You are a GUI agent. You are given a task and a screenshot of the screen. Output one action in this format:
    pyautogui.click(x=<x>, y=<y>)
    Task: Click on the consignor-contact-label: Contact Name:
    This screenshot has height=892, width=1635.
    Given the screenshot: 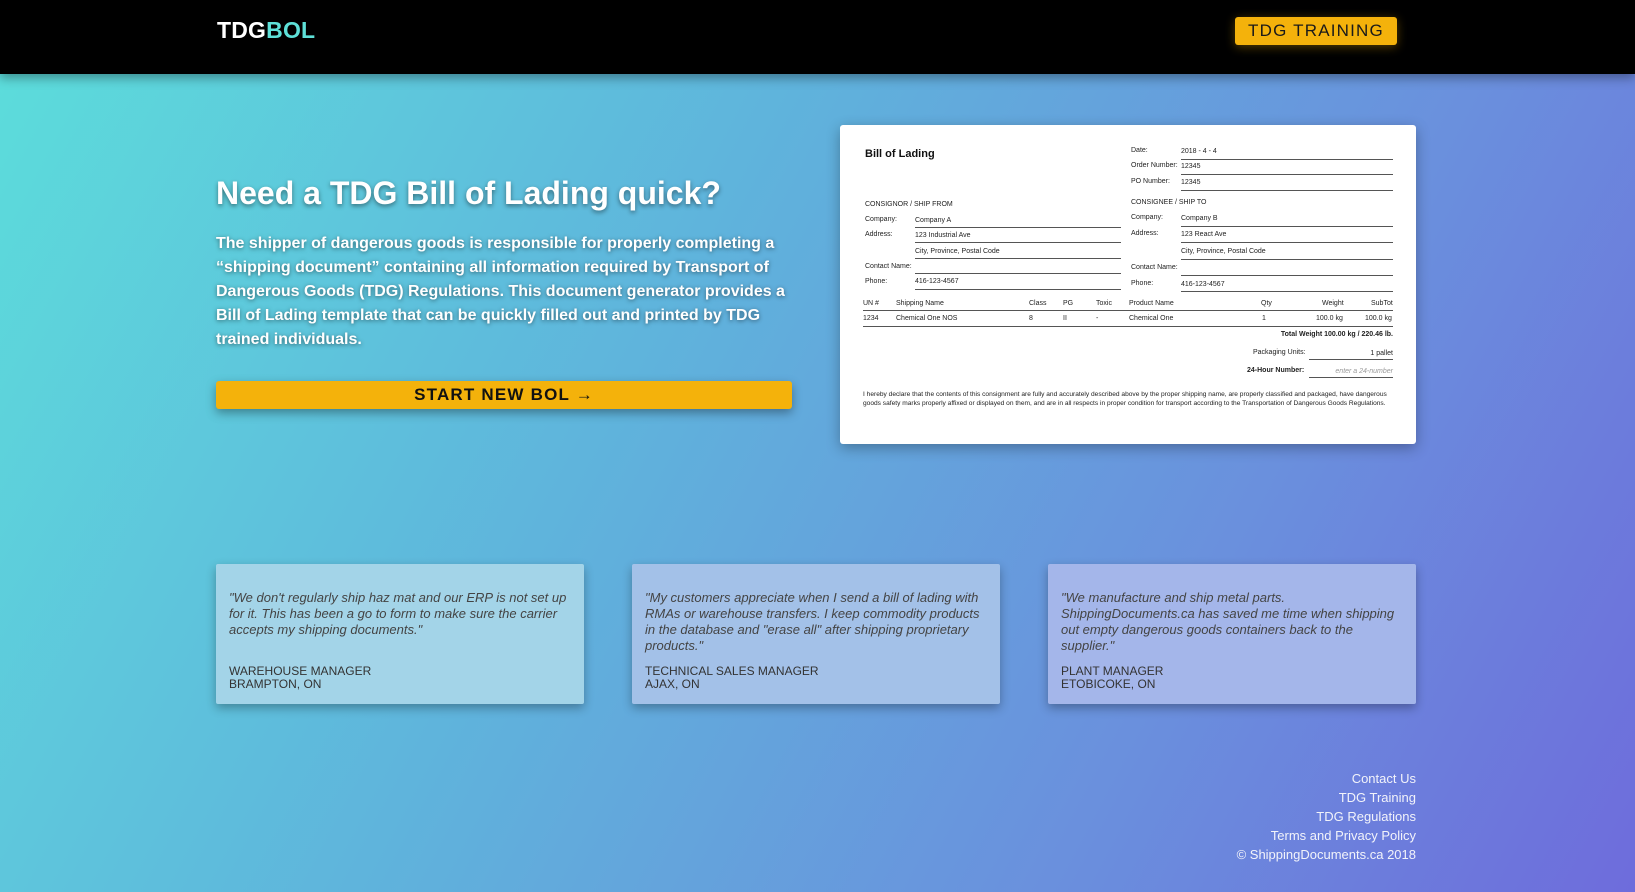 What is the action you would take?
    pyautogui.click(x=888, y=266)
    